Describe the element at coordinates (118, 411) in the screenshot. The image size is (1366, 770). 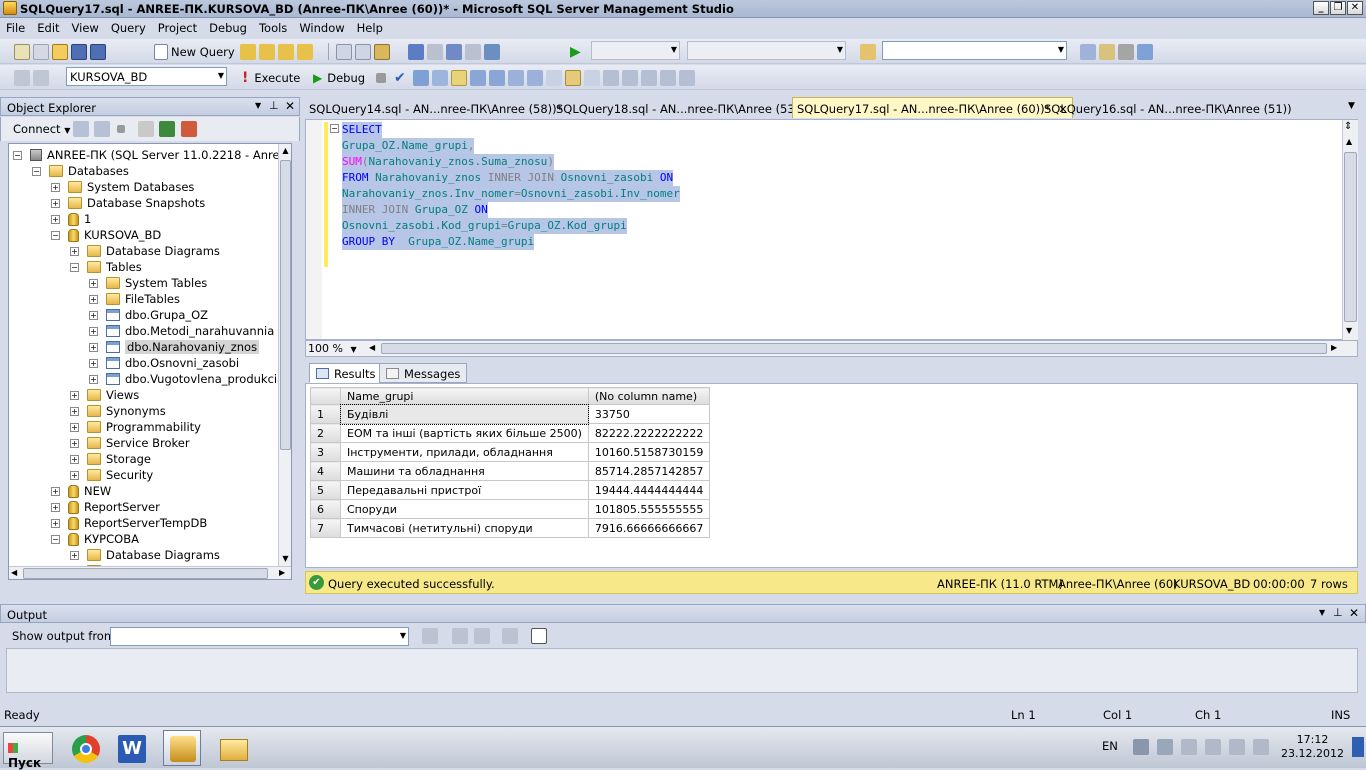
I see `tree-node: + Synonyms` at that location.